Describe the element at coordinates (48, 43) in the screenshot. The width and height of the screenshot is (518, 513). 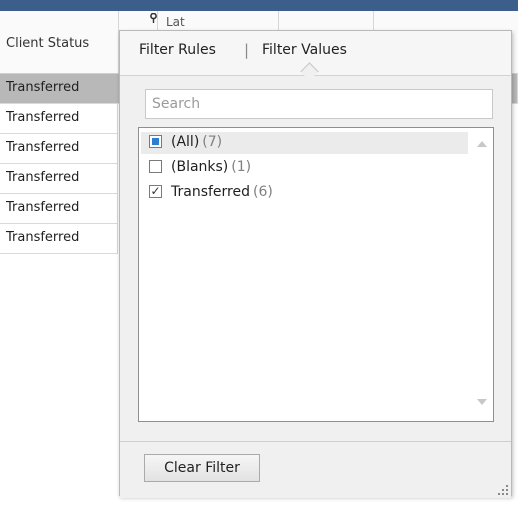
I see `column-header-label: Client Status` at that location.